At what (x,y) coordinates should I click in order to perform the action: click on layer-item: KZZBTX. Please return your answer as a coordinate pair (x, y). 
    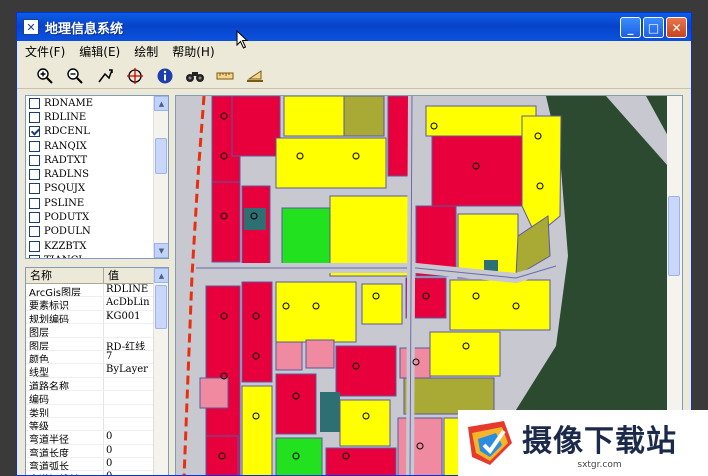
    Looking at the image, I should click on (97, 246).